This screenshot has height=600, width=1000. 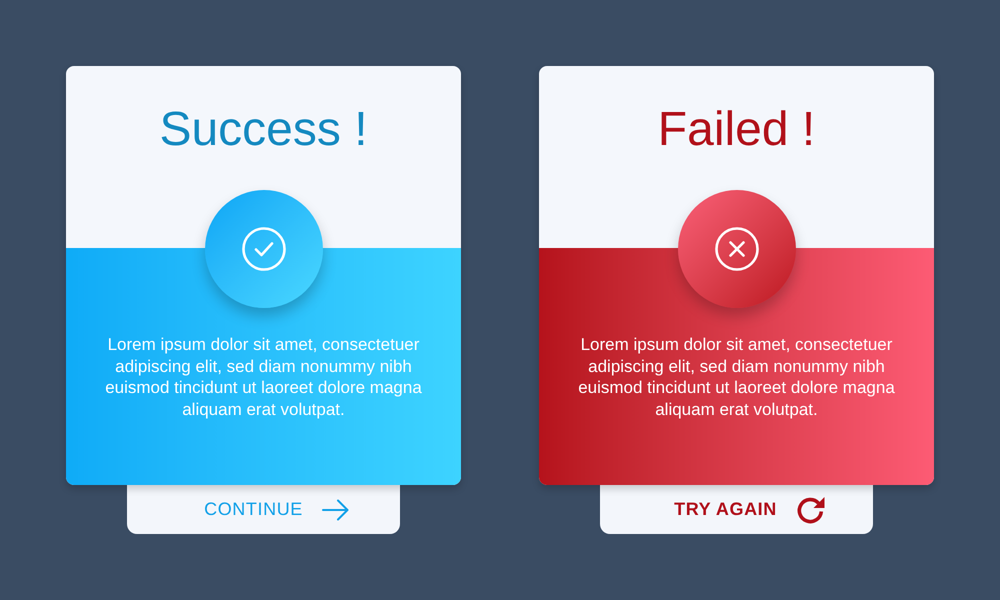 I want to click on arrow-right-icon, so click(x=335, y=509).